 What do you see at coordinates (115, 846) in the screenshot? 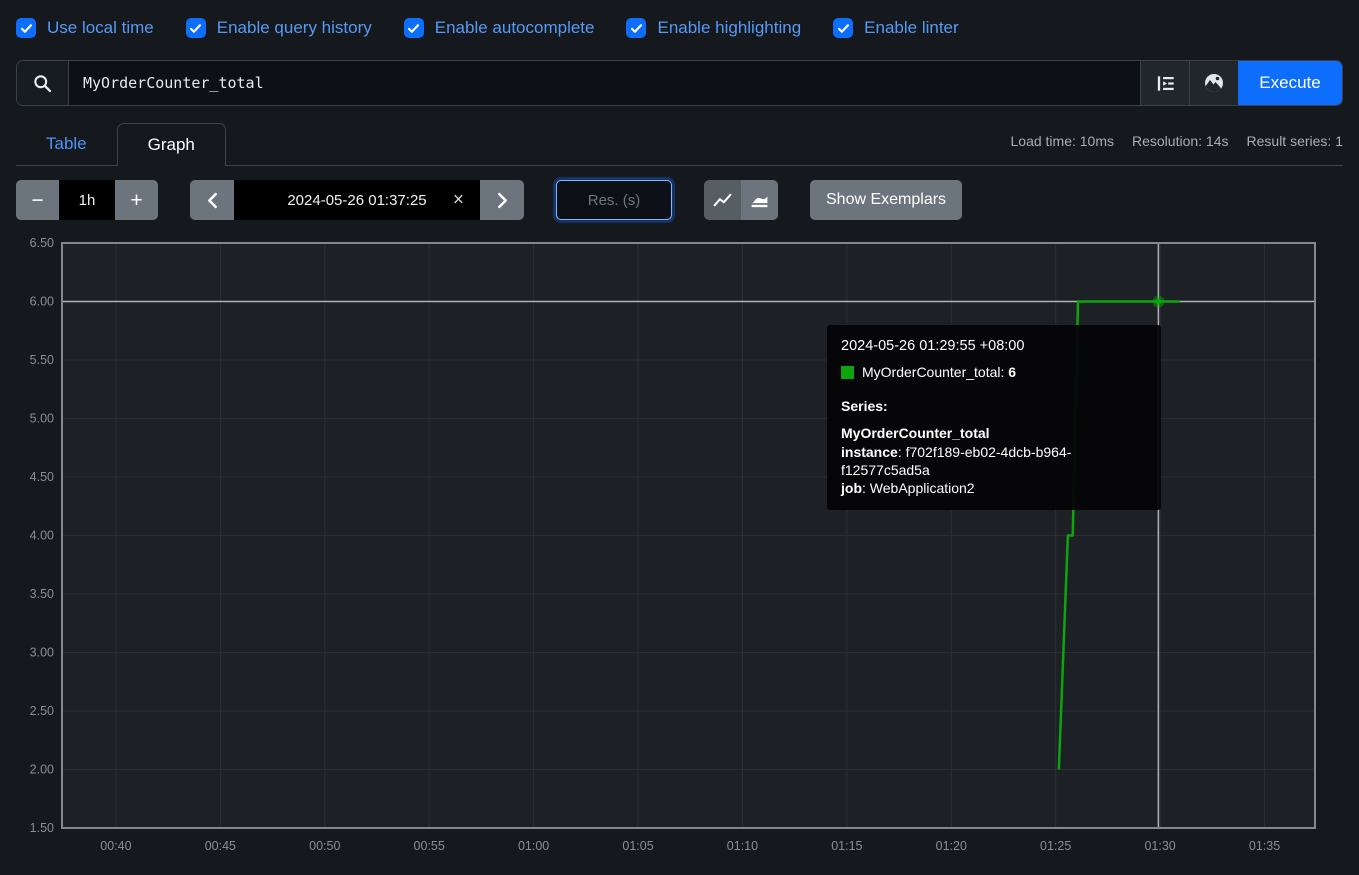
I see `svg-text: 00:40` at bounding box center [115, 846].